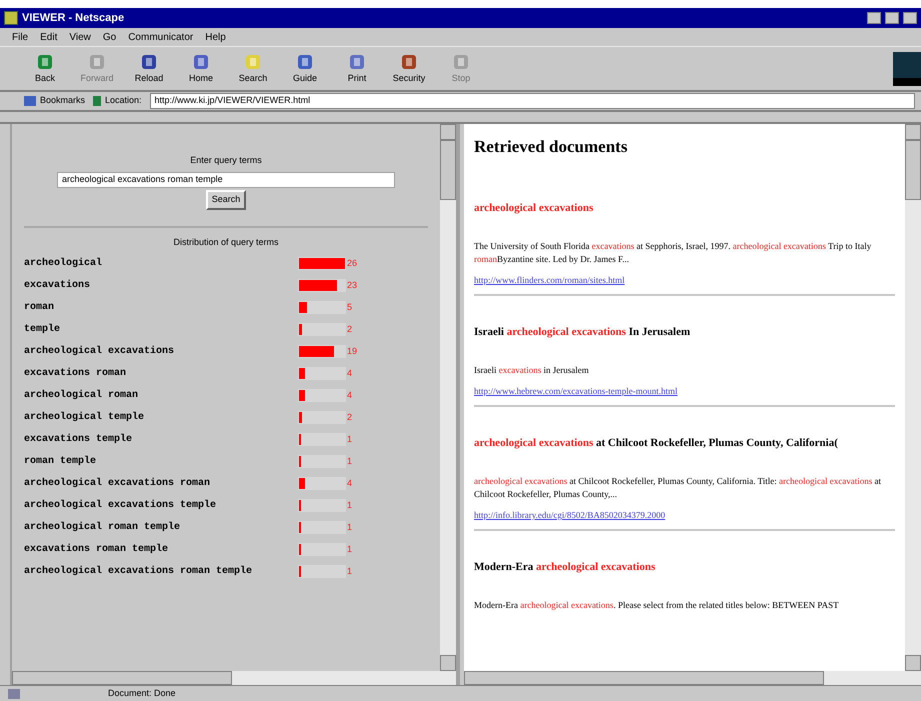  I want to click on app-icon, so click(11, 18).